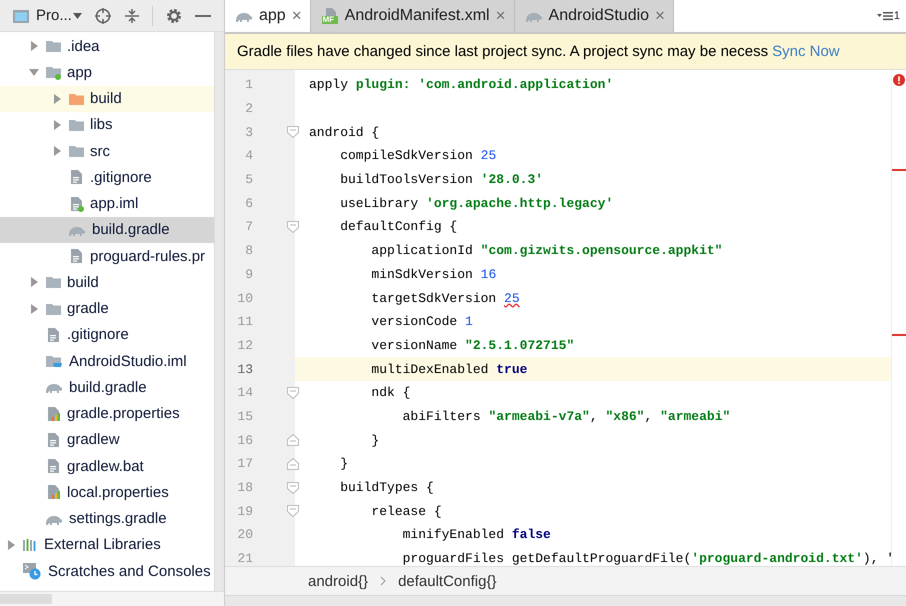 The image size is (906, 606). I want to click on crosshair-icon, so click(103, 15).